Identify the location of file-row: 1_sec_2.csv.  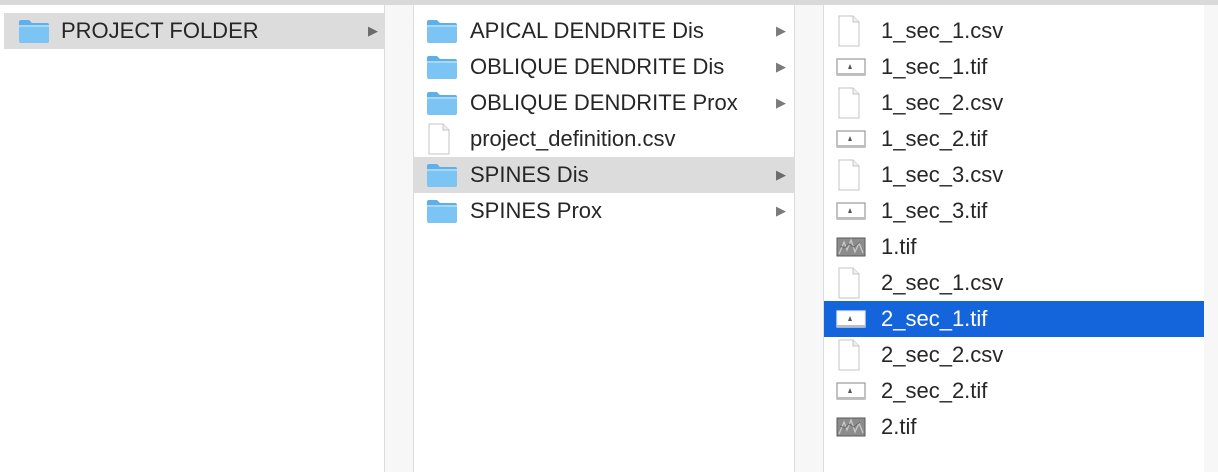
(1014, 103).